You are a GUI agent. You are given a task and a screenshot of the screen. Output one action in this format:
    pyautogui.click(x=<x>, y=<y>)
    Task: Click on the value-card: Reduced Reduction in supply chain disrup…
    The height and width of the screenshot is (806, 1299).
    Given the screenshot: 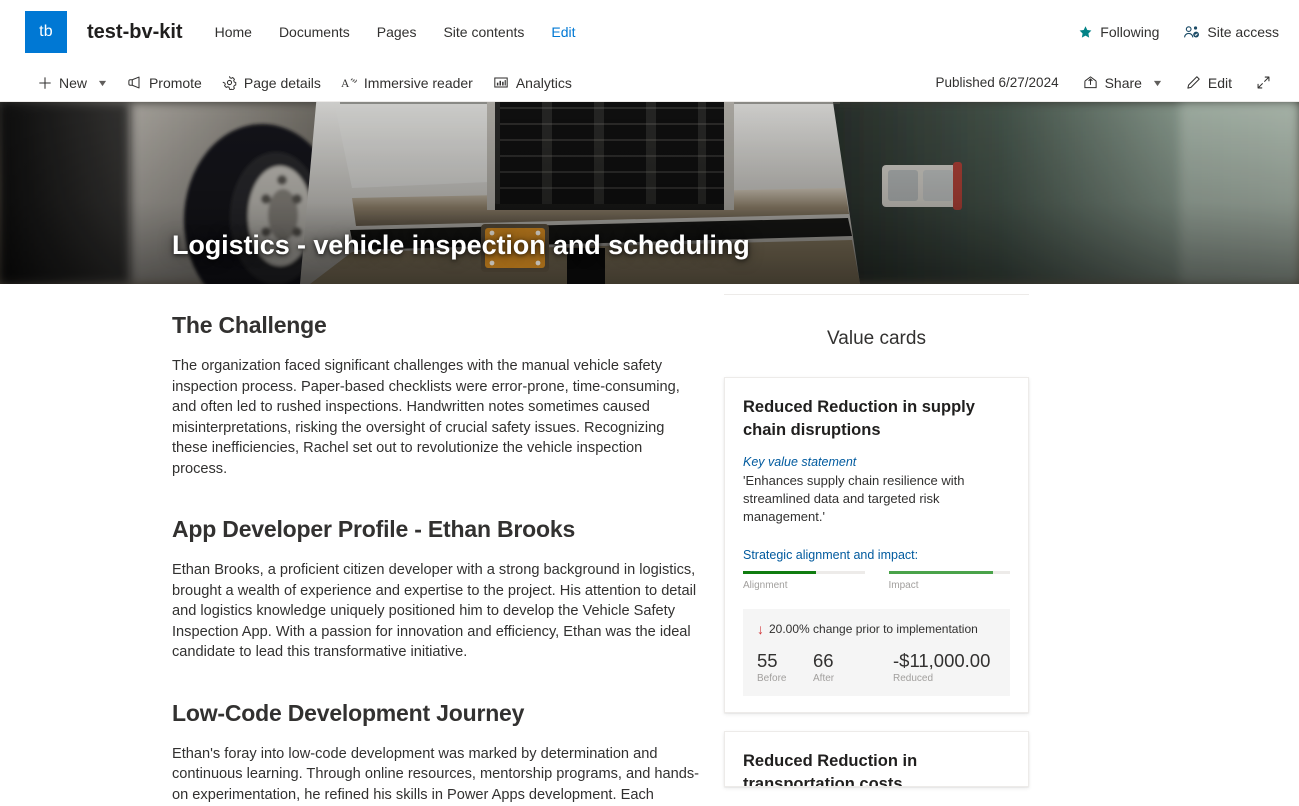 What is the action you would take?
    pyautogui.click(x=876, y=545)
    